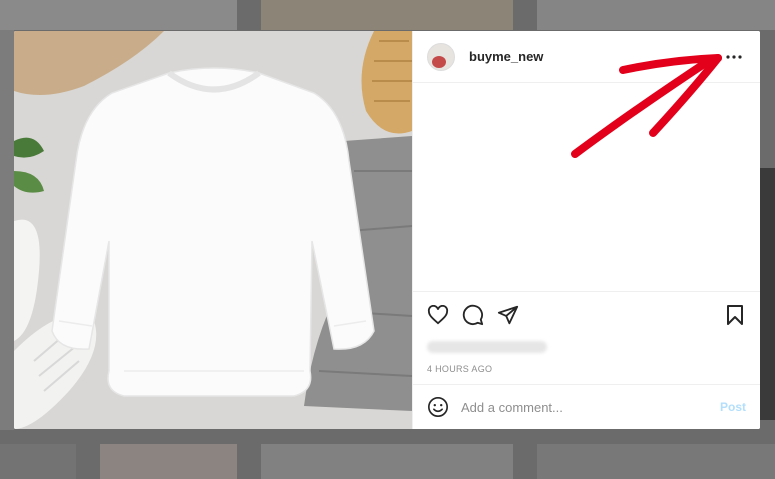  What do you see at coordinates (734, 57) in the screenshot?
I see `more-horizontal-icon` at bounding box center [734, 57].